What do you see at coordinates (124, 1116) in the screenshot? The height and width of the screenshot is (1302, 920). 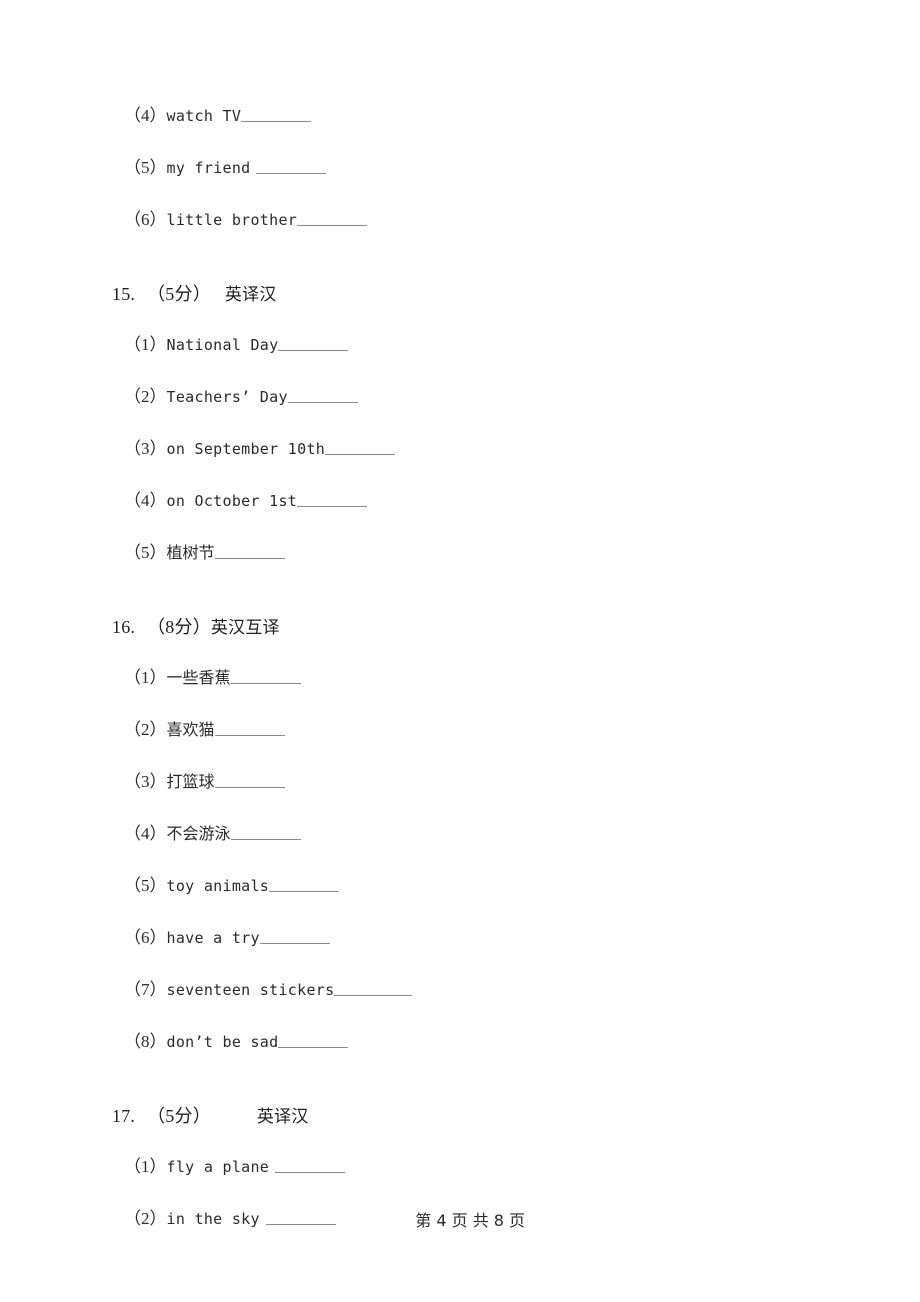 I see `question-number: 17.` at bounding box center [124, 1116].